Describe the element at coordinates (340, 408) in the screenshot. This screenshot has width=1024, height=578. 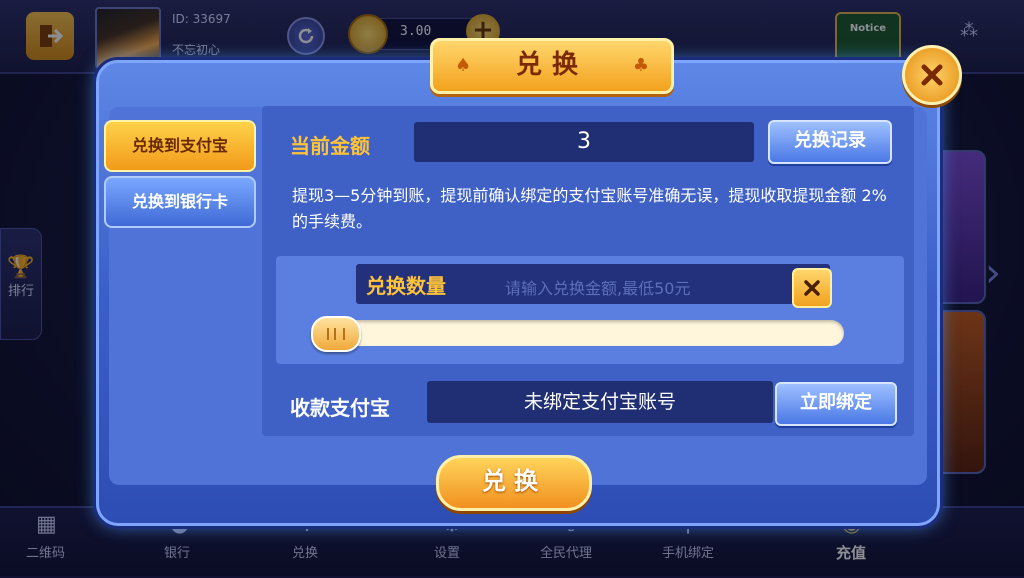
I see `alipay-account-label: 收款支付宝` at that location.